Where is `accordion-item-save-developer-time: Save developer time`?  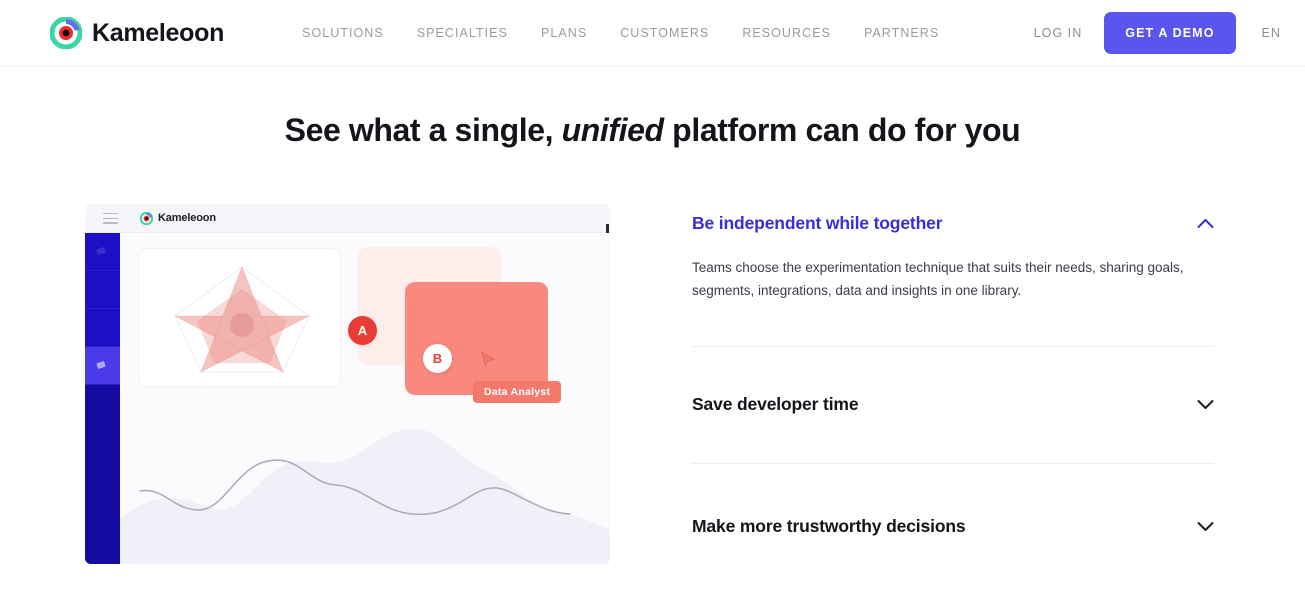
accordion-item-save-developer-time: Save developer time is located at coordinates (953, 404).